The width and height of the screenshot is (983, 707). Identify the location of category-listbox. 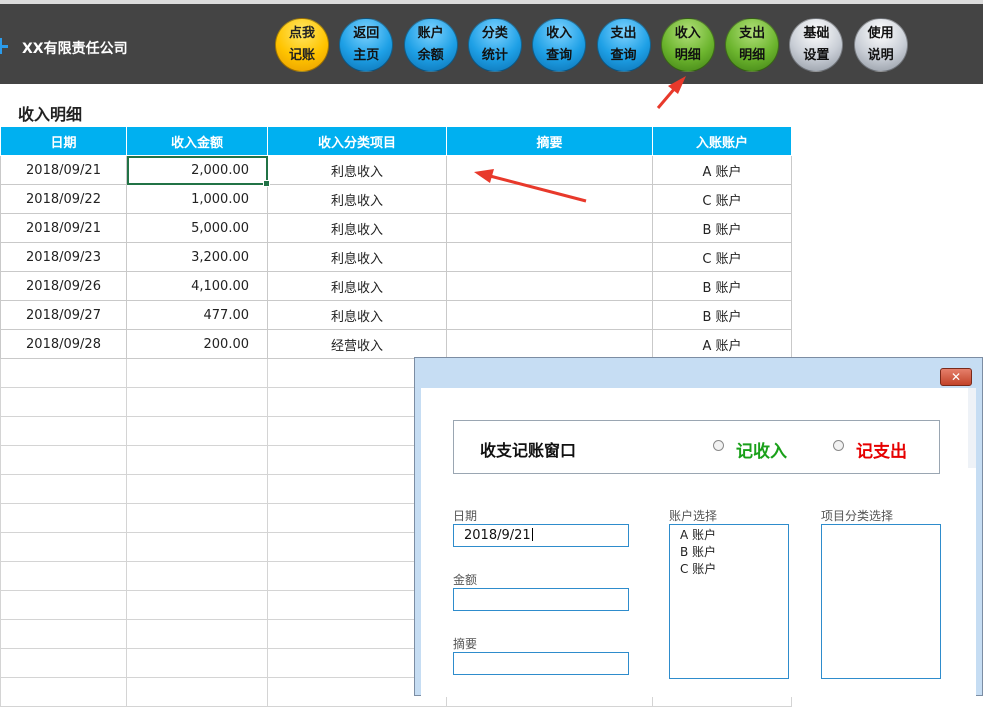
(881, 601).